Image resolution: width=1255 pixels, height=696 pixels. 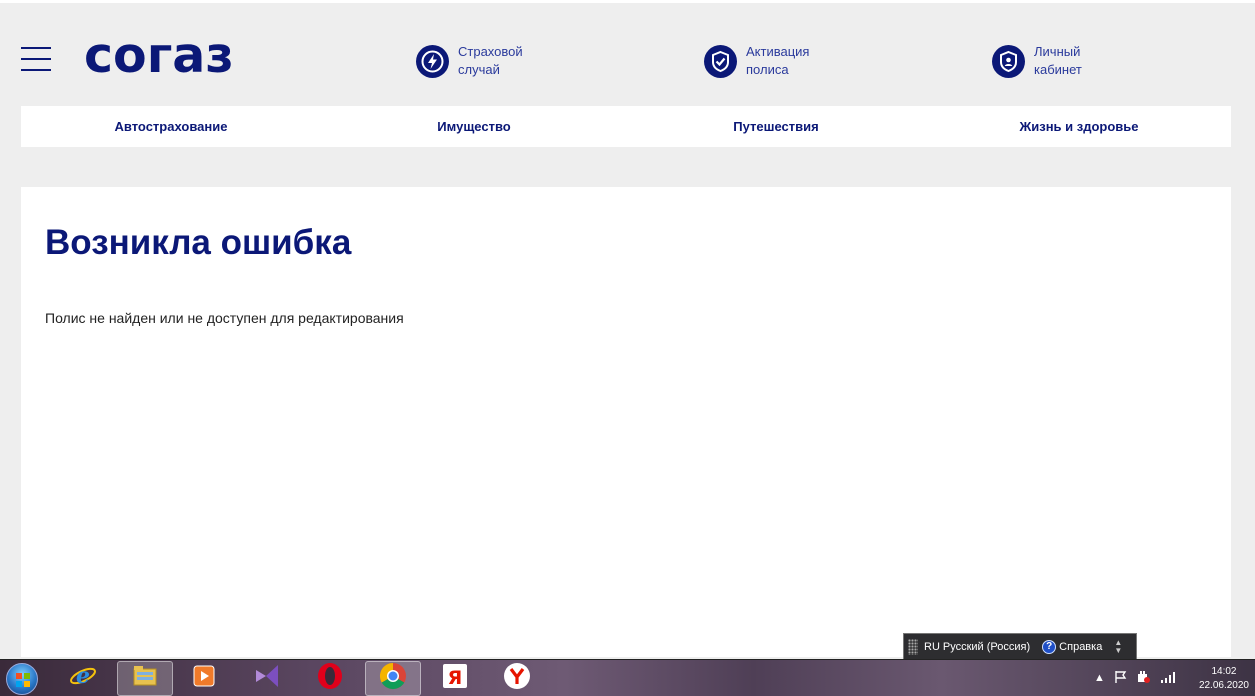 I want to click on nav-item-property: Имущество, so click(x=474, y=126).